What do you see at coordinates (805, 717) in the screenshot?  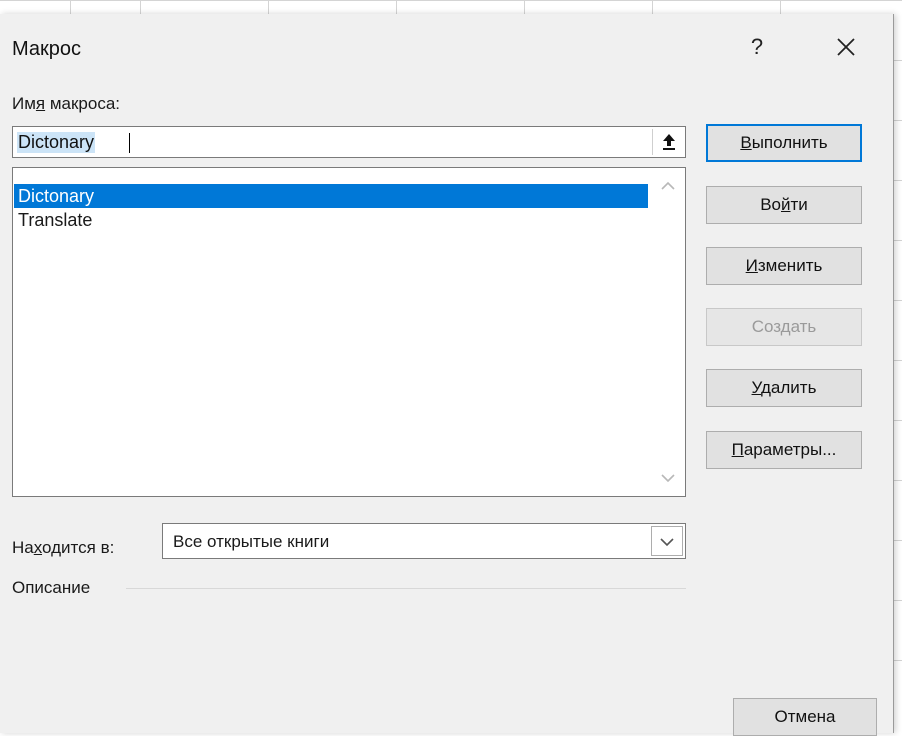 I see `cancel-button: Отмена` at bounding box center [805, 717].